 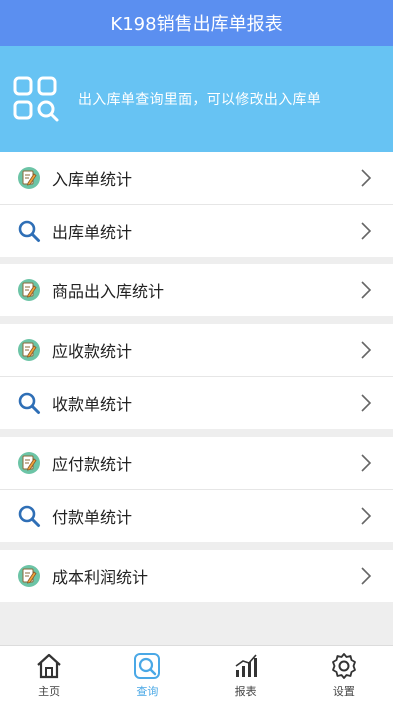 I want to click on page-title: K198销售出库单报表, so click(x=196, y=24).